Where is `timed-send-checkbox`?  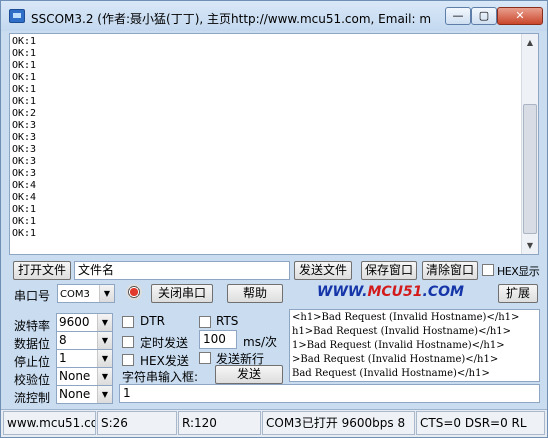
timed-send-checkbox is located at coordinates (128, 342).